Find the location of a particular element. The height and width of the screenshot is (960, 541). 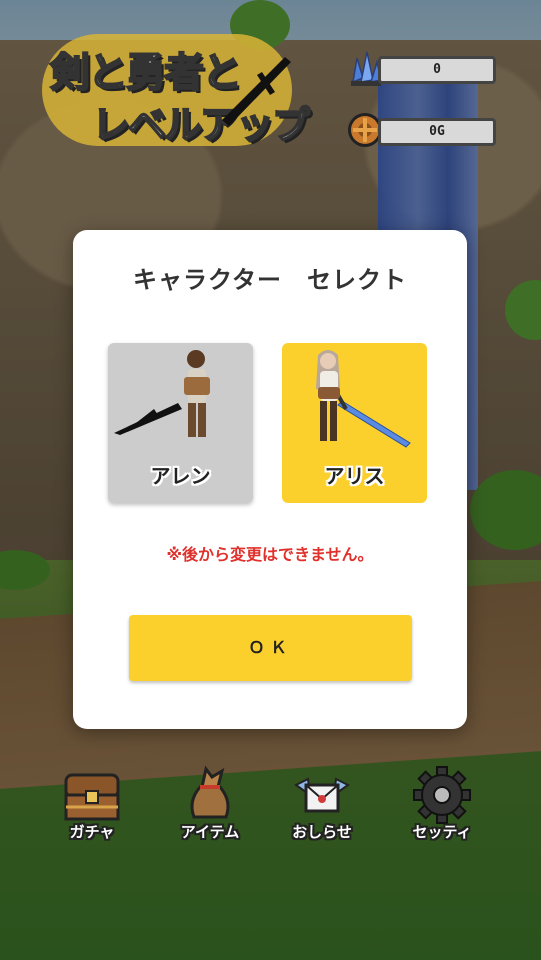

menu-news-button: おしらせ is located at coordinates (322, 805).